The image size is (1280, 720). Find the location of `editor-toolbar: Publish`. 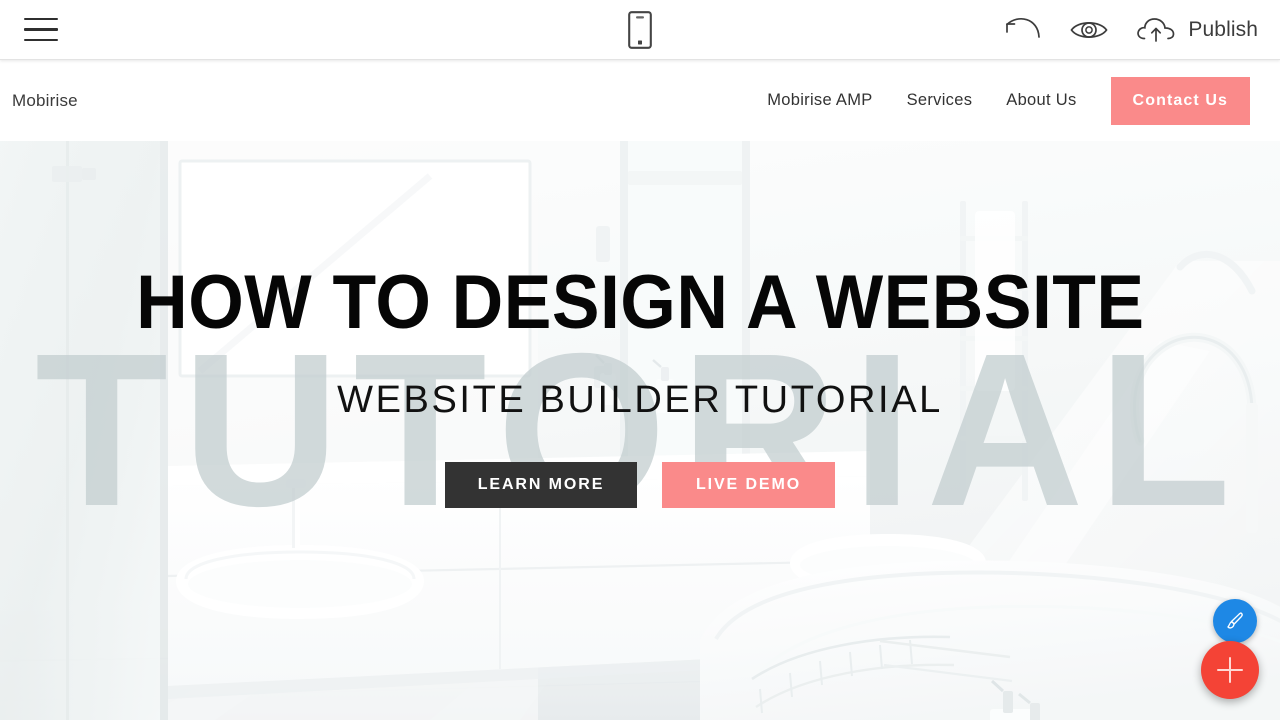

editor-toolbar: Publish is located at coordinates (640, 30).